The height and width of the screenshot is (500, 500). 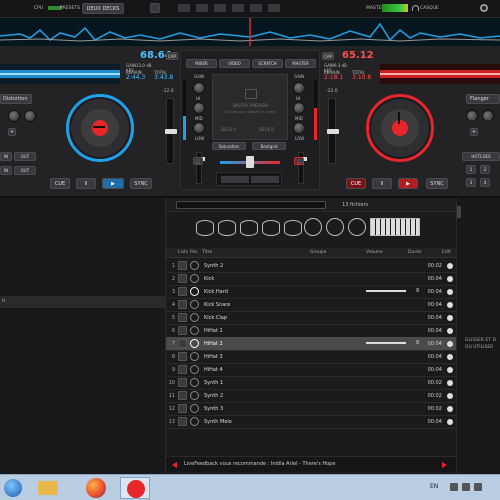 I want to click on table-row-selected: 7 HiHat 2 8 00:04, so click(x=311, y=344).